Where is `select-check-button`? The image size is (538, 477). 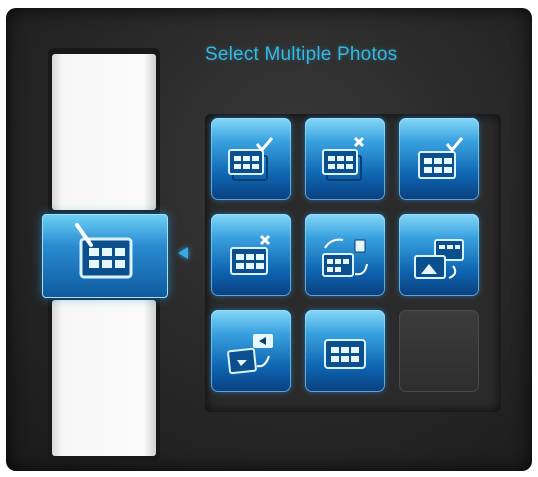 select-check-button is located at coordinates (439, 159).